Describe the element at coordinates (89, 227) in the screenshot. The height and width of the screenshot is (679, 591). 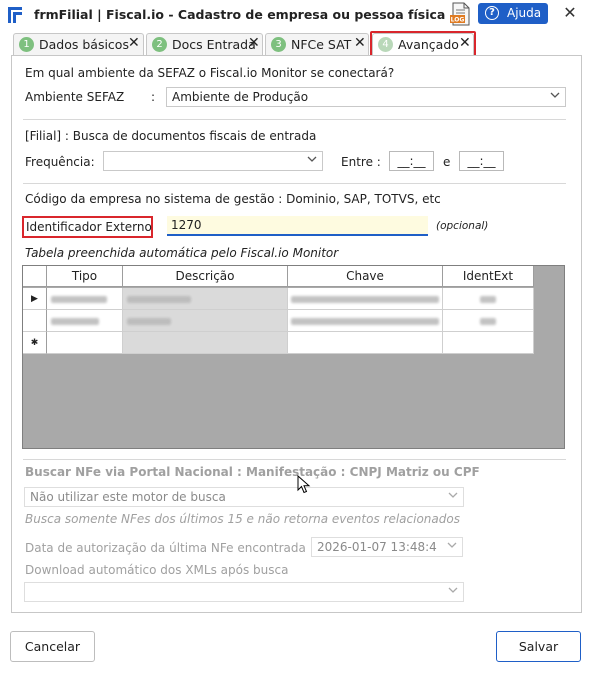
I see `identifier-label: Identificador Externo` at that location.